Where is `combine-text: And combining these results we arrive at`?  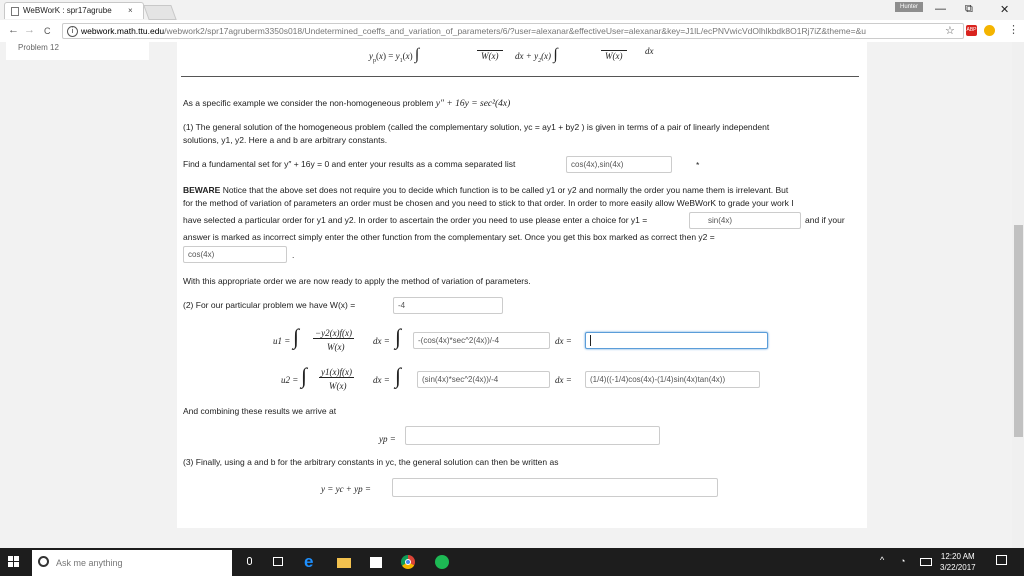 combine-text: And combining these results we arrive at is located at coordinates (260, 411).